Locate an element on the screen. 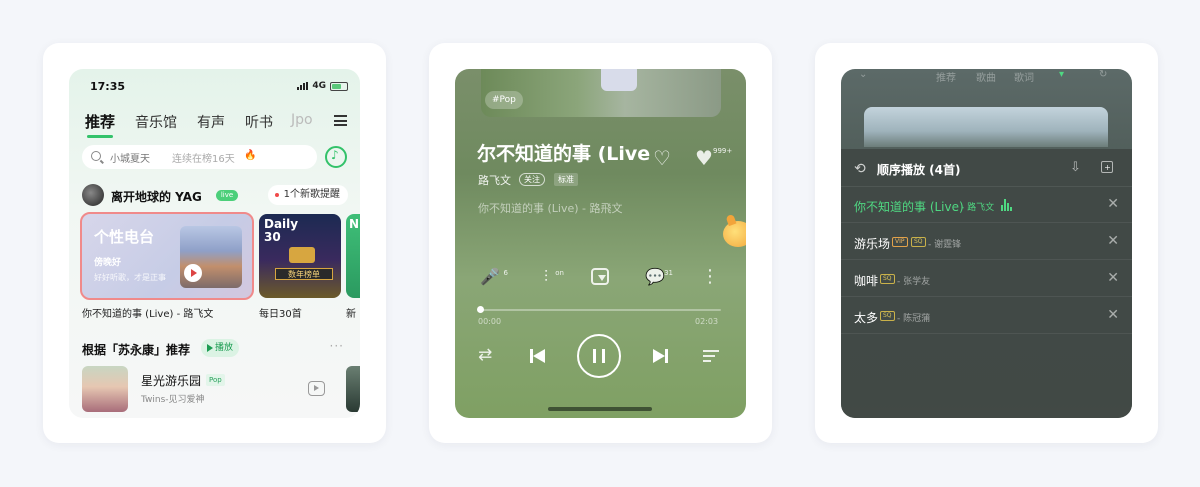 The image size is (1200, 487). status-time: 17:35 is located at coordinates (108, 86).